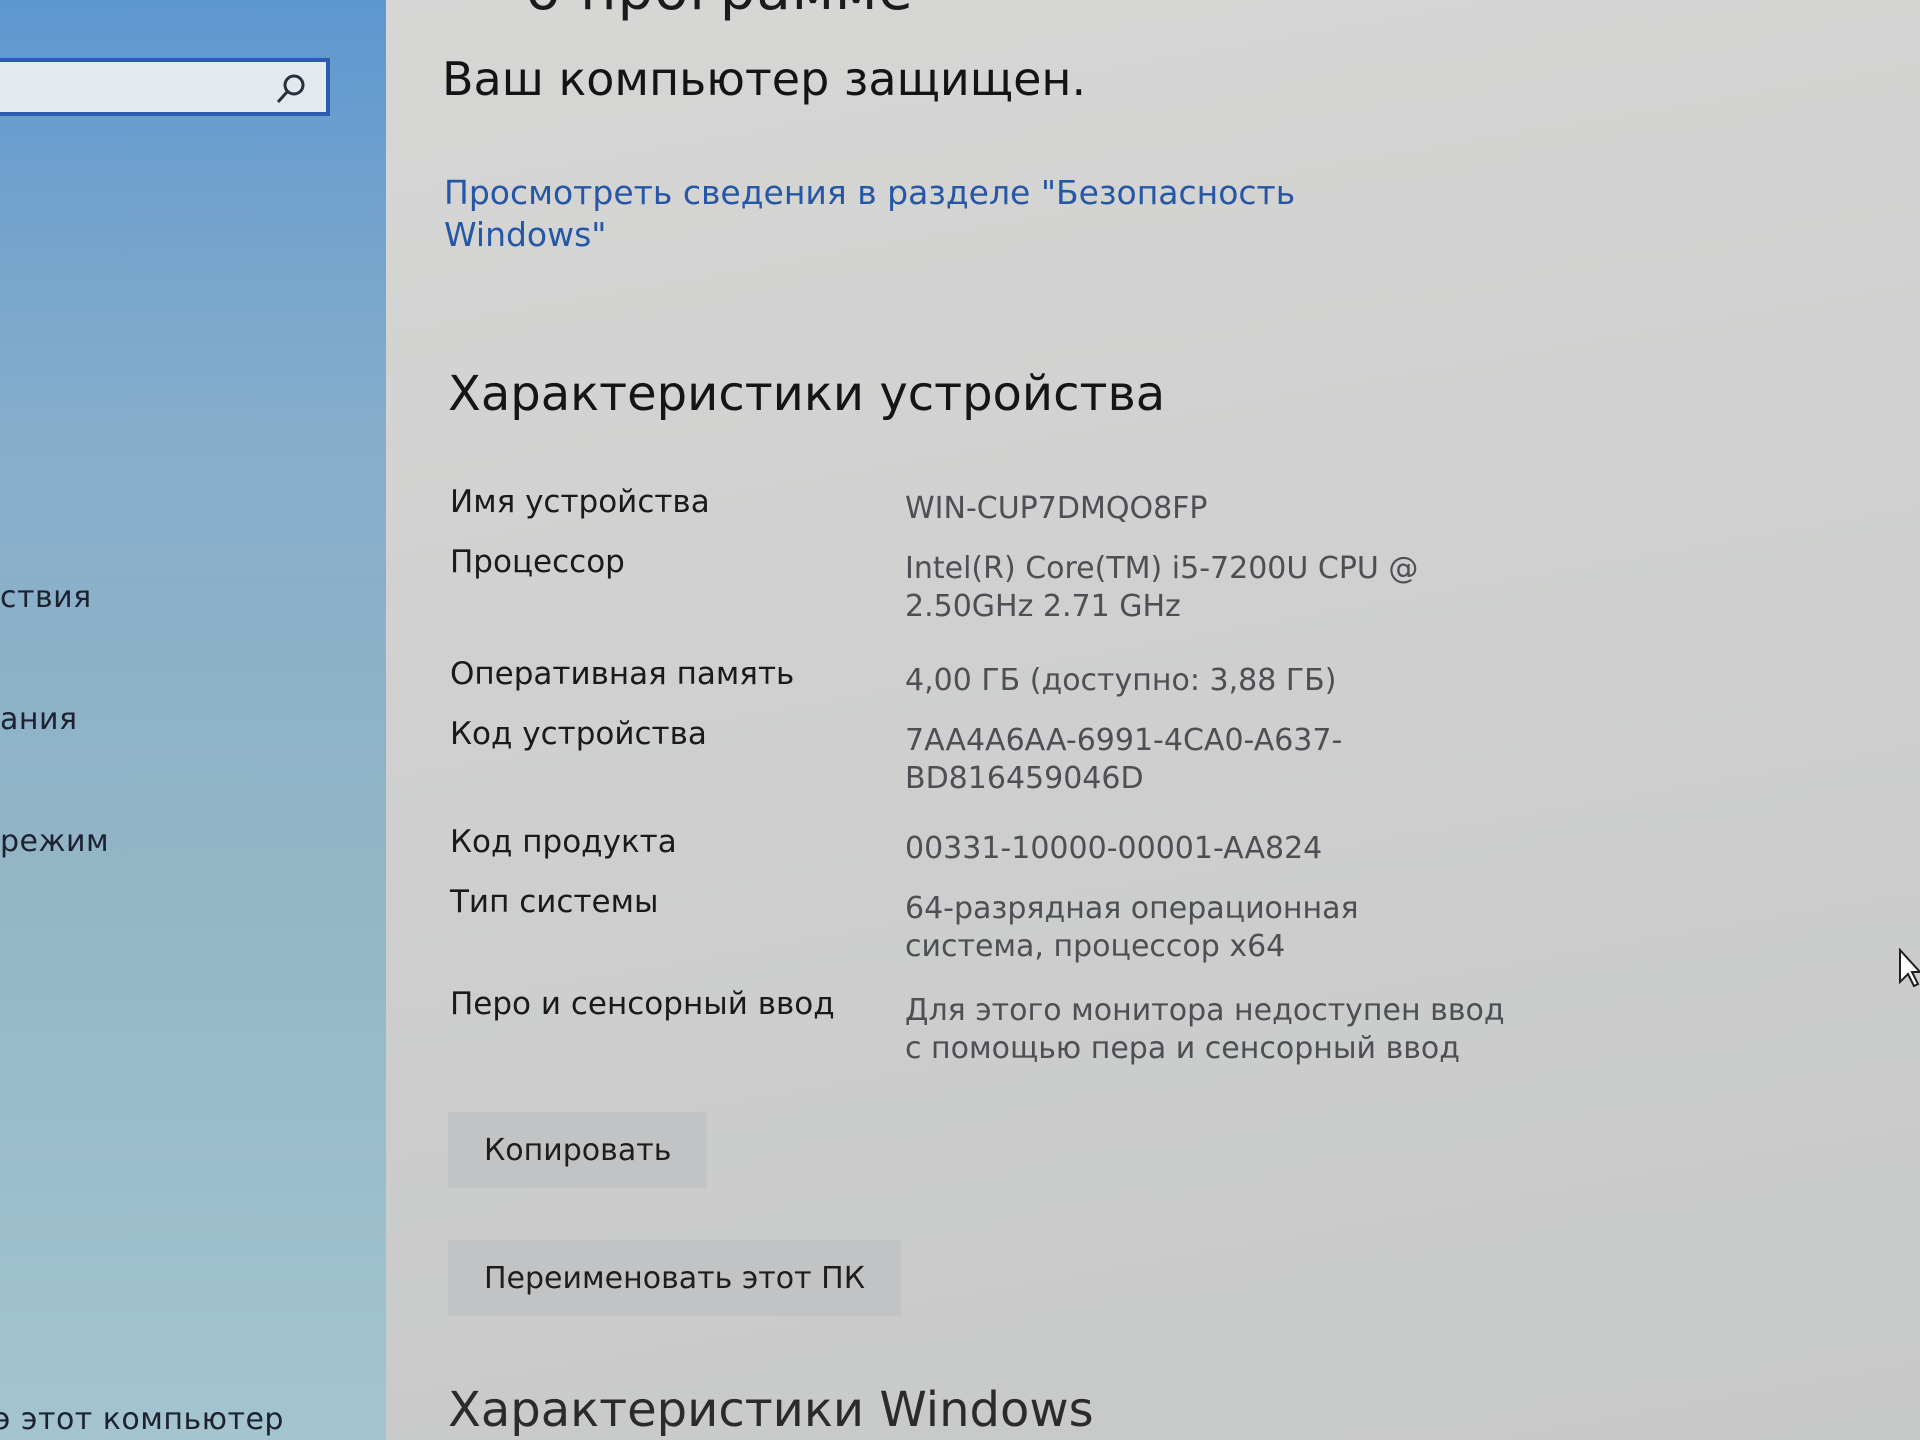  I want to click on page-title: о программе, so click(720, 11).